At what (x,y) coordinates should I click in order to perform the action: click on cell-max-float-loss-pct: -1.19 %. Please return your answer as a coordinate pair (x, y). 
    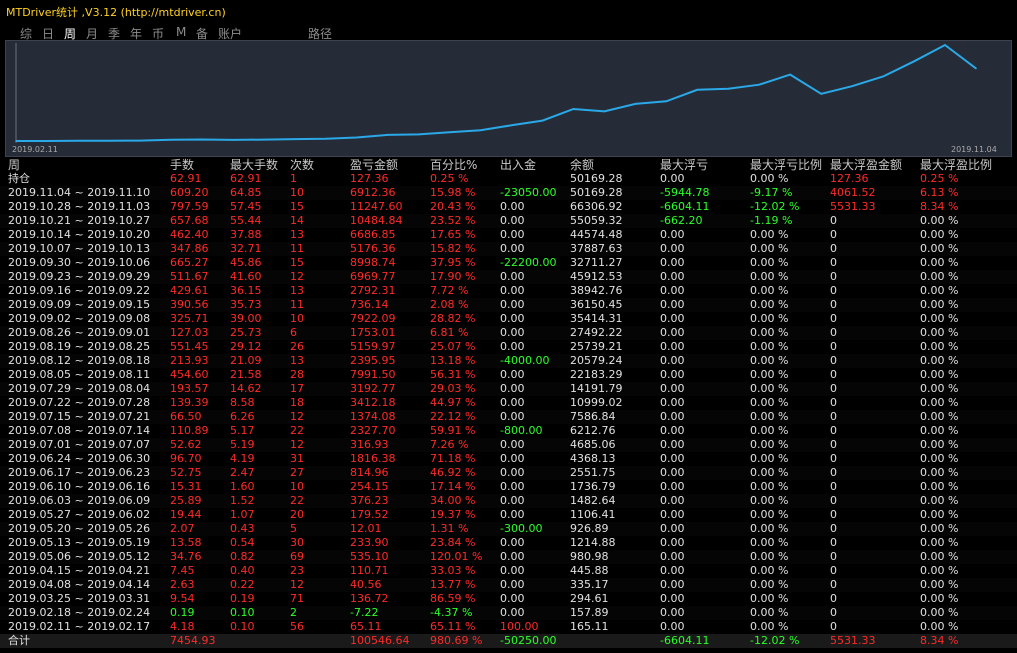
    Looking at the image, I should click on (771, 220).